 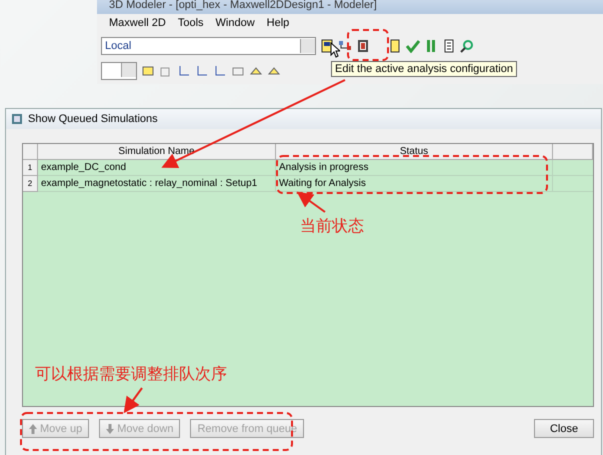 I want to click on annotation-text: 当前状态, so click(x=332, y=226).